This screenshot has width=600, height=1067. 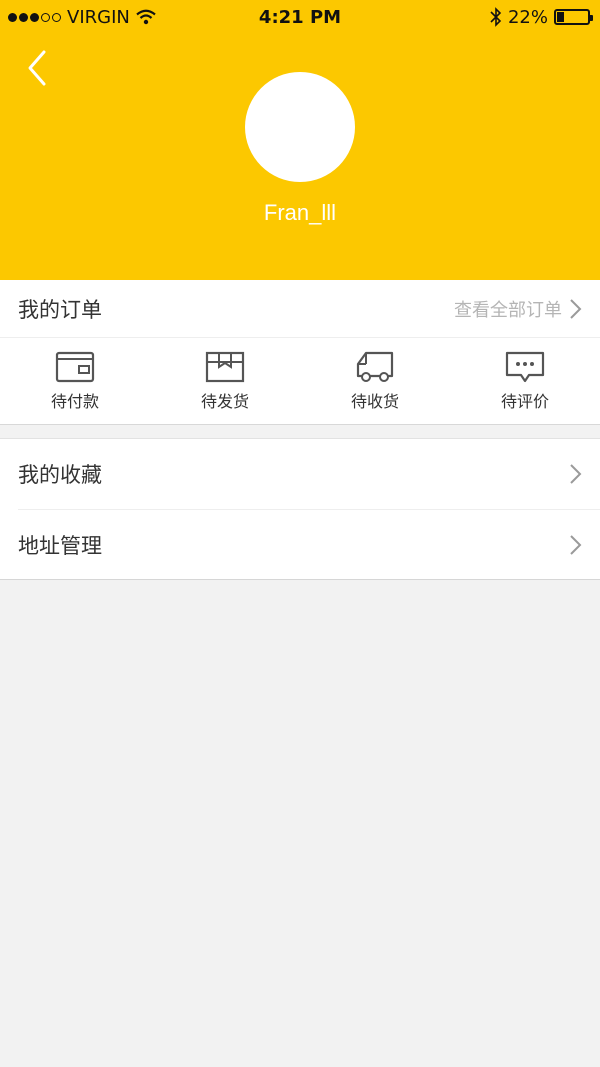 I want to click on tab-pending-shipment: 待发货, so click(x=225, y=381).